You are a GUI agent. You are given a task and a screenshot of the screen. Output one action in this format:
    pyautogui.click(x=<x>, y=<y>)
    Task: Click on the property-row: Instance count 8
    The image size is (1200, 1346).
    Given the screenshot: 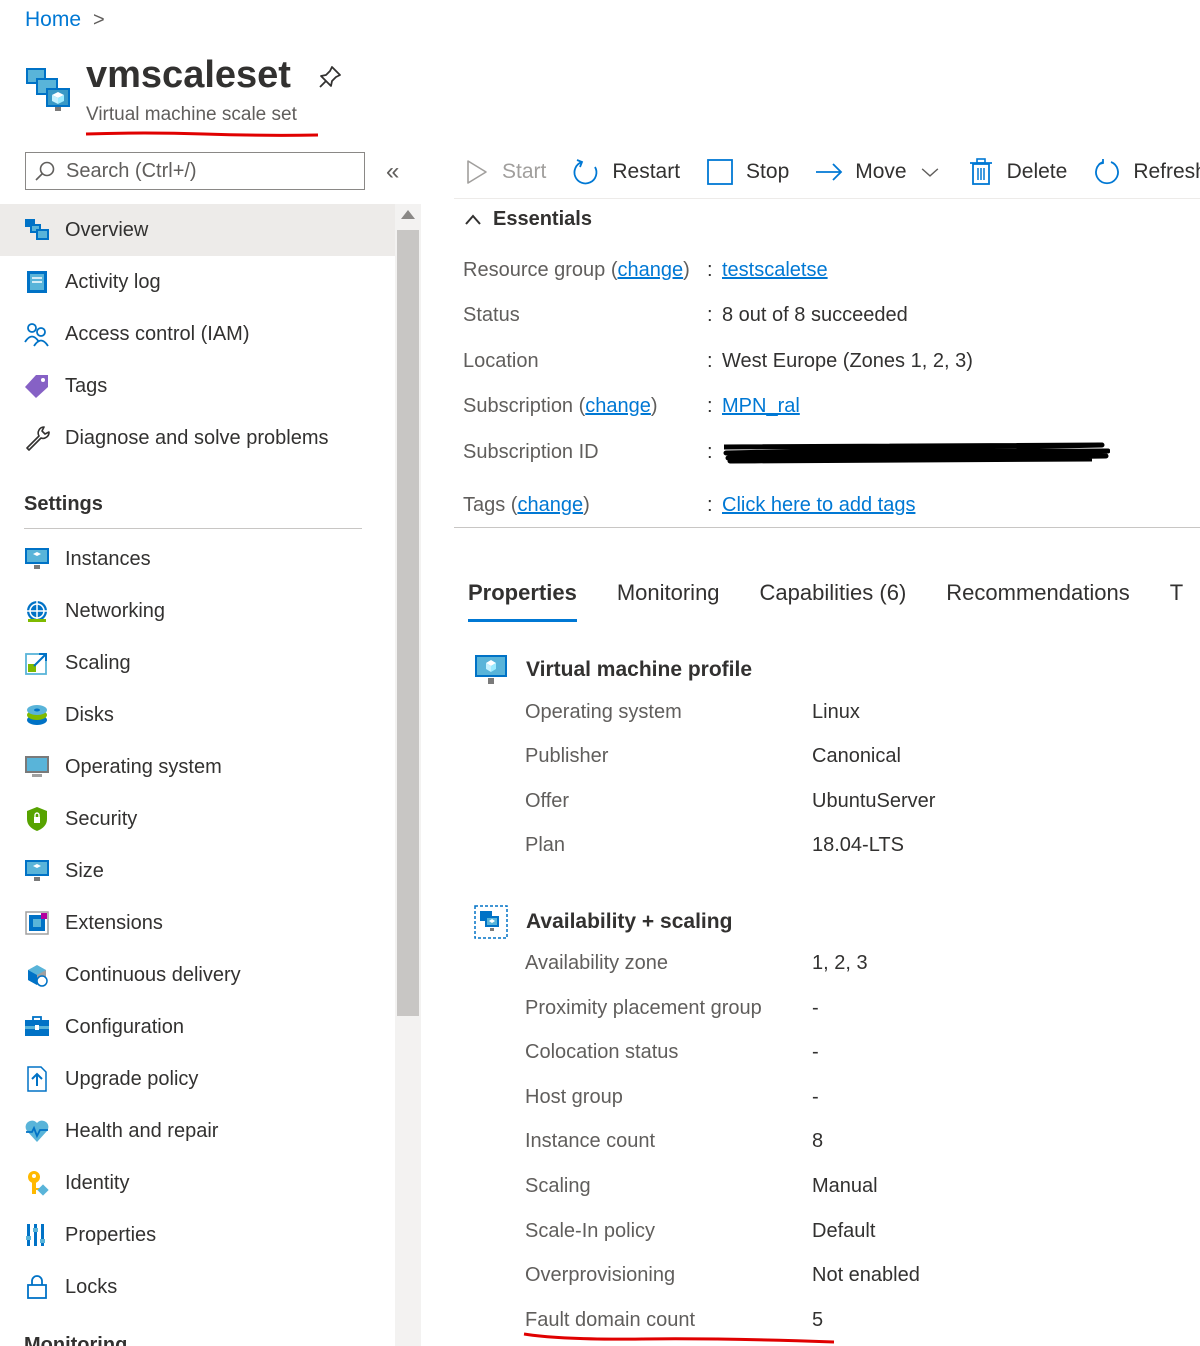 What is the action you would take?
    pyautogui.click(x=674, y=1141)
    